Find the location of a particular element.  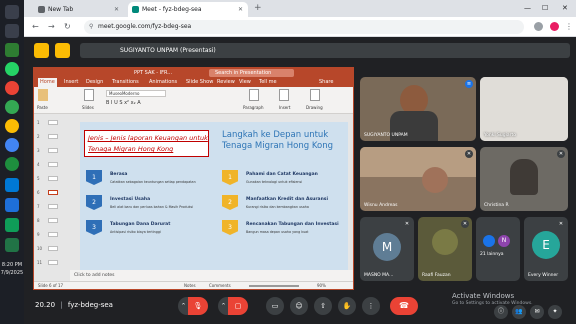

meeting-time: 20.20 is located at coordinates (45, 305).